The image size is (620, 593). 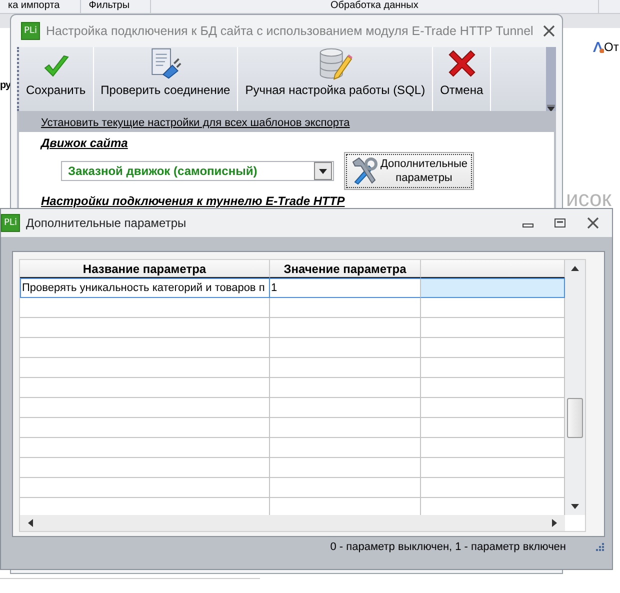 What do you see at coordinates (345, 269) in the screenshot?
I see `column-header: Значение параметра` at bounding box center [345, 269].